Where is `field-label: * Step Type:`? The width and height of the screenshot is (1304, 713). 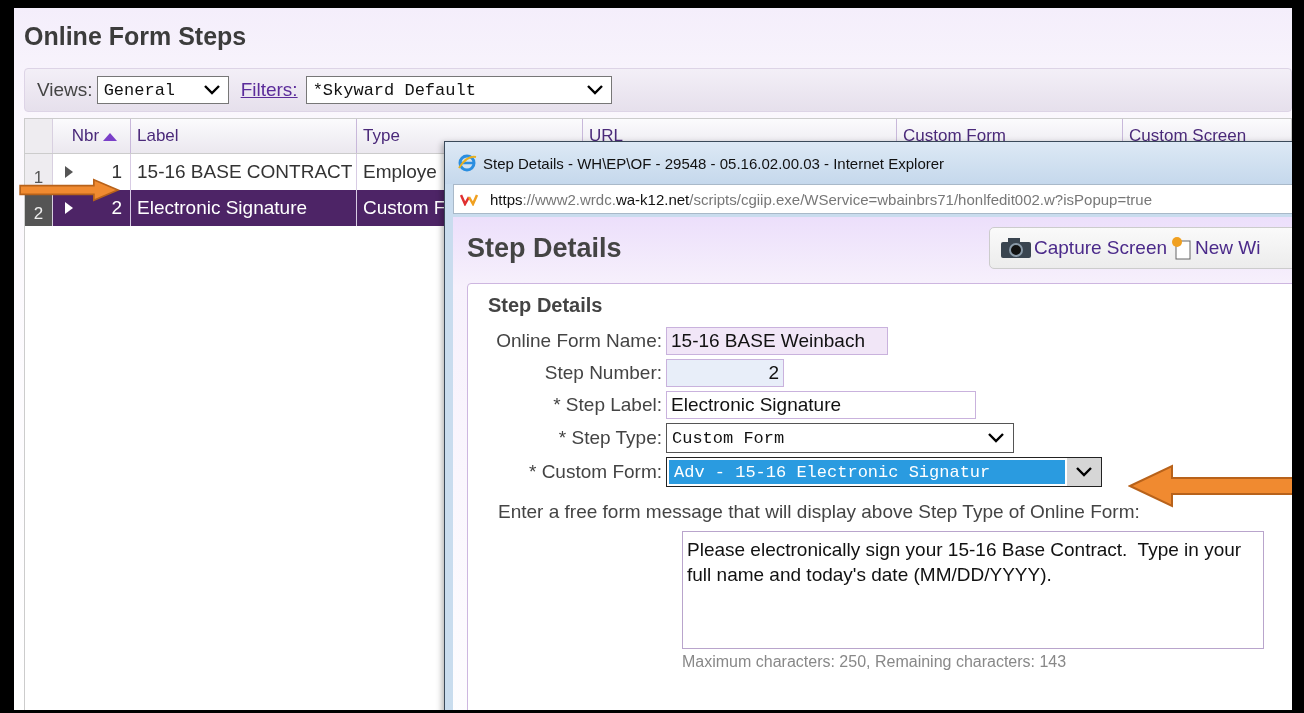
field-label: * Step Type: is located at coordinates (609, 438).